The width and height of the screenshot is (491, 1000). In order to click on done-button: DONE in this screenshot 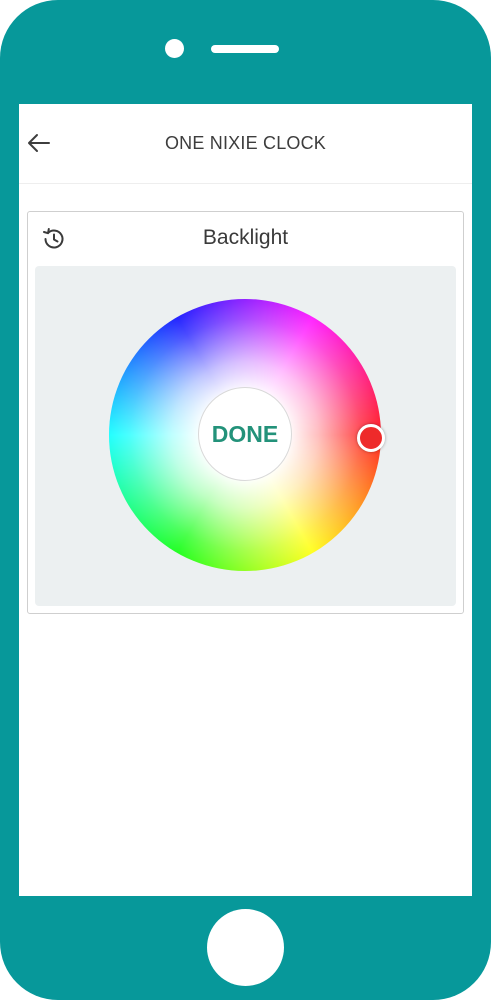, I will do `click(245, 434)`.